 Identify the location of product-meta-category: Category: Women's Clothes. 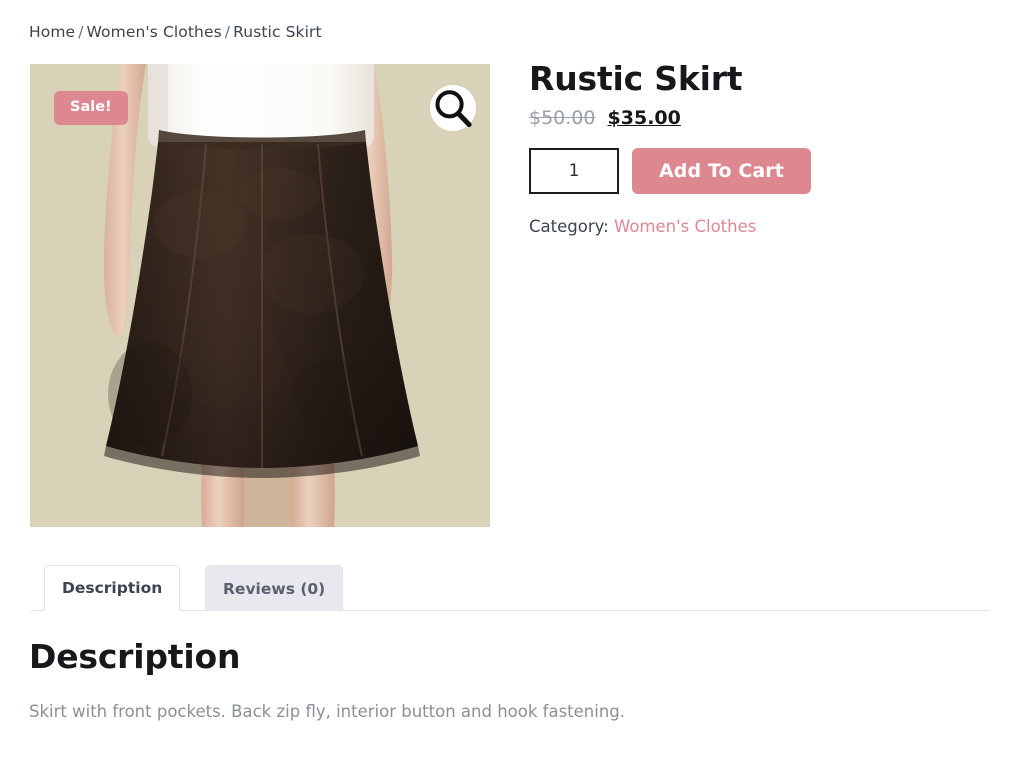
(764, 226).